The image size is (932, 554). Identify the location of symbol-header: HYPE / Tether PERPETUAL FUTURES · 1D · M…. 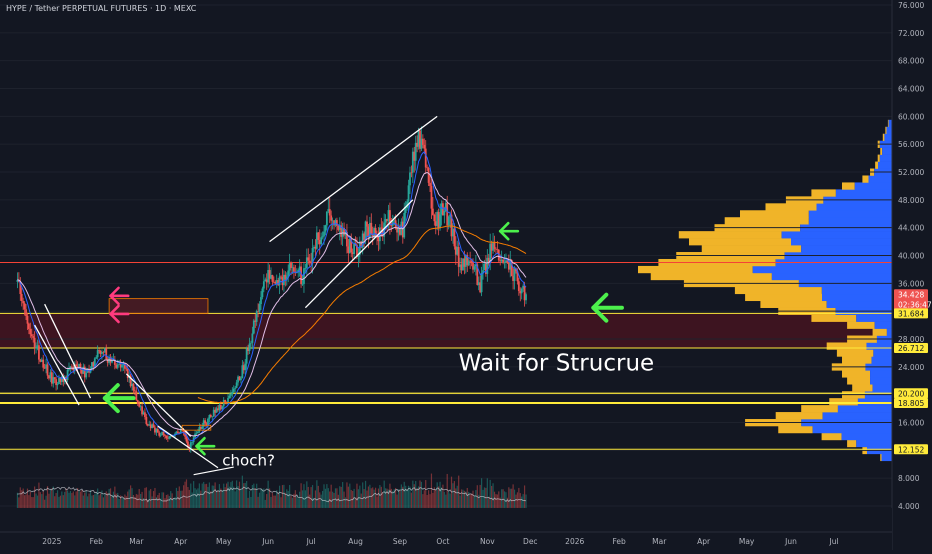
(101, 8).